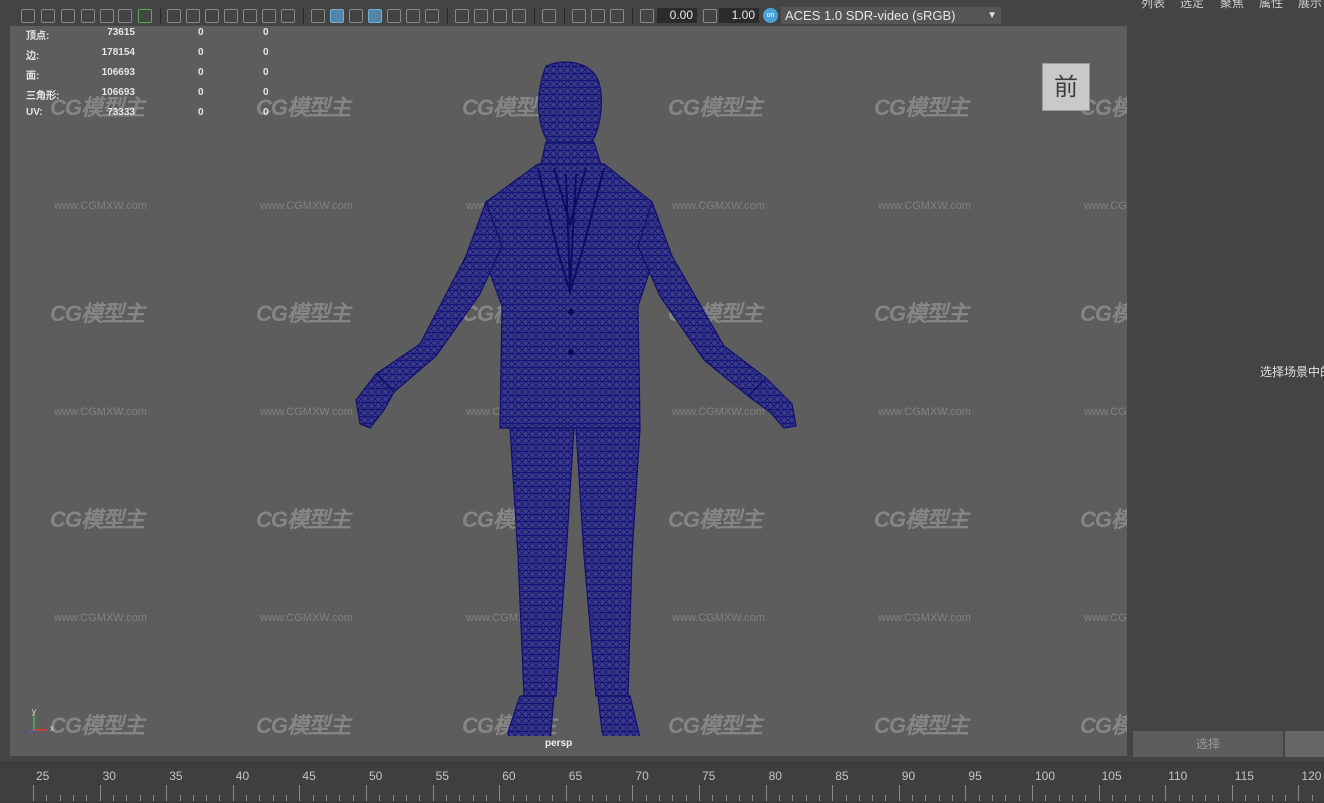 The height and width of the screenshot is (803, 1324). What do you see at coordinates (376, 776) in the screenshot?
I see `timeline-tick-label: 50` at bounding box center [376, 776].